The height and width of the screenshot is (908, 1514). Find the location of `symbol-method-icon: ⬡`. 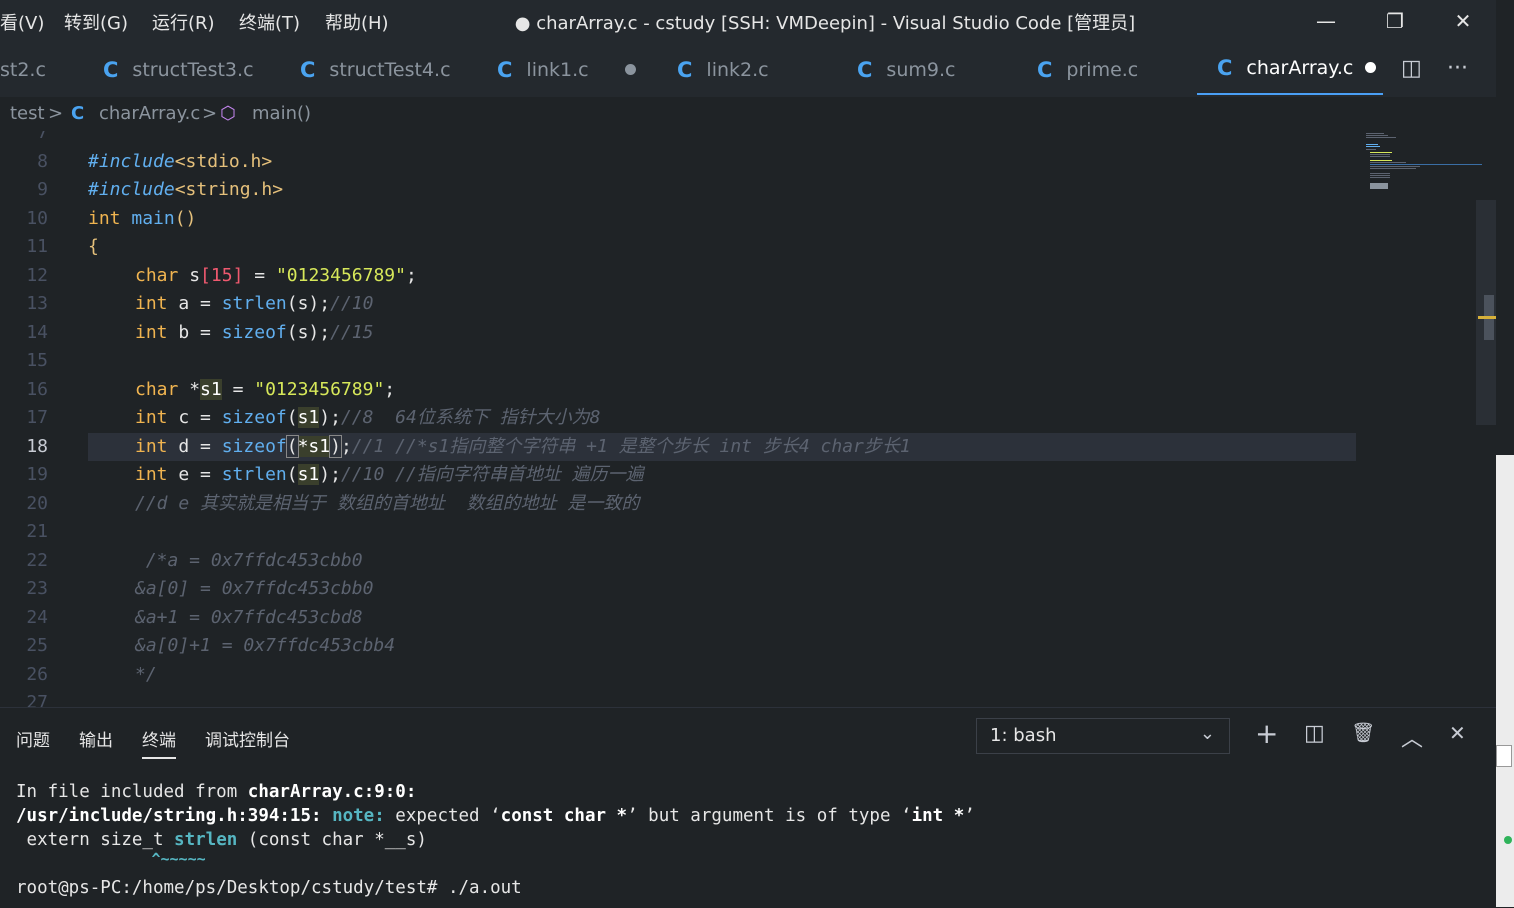

symbol-method-icon: ⬡ is located at coordinates (228, 113).